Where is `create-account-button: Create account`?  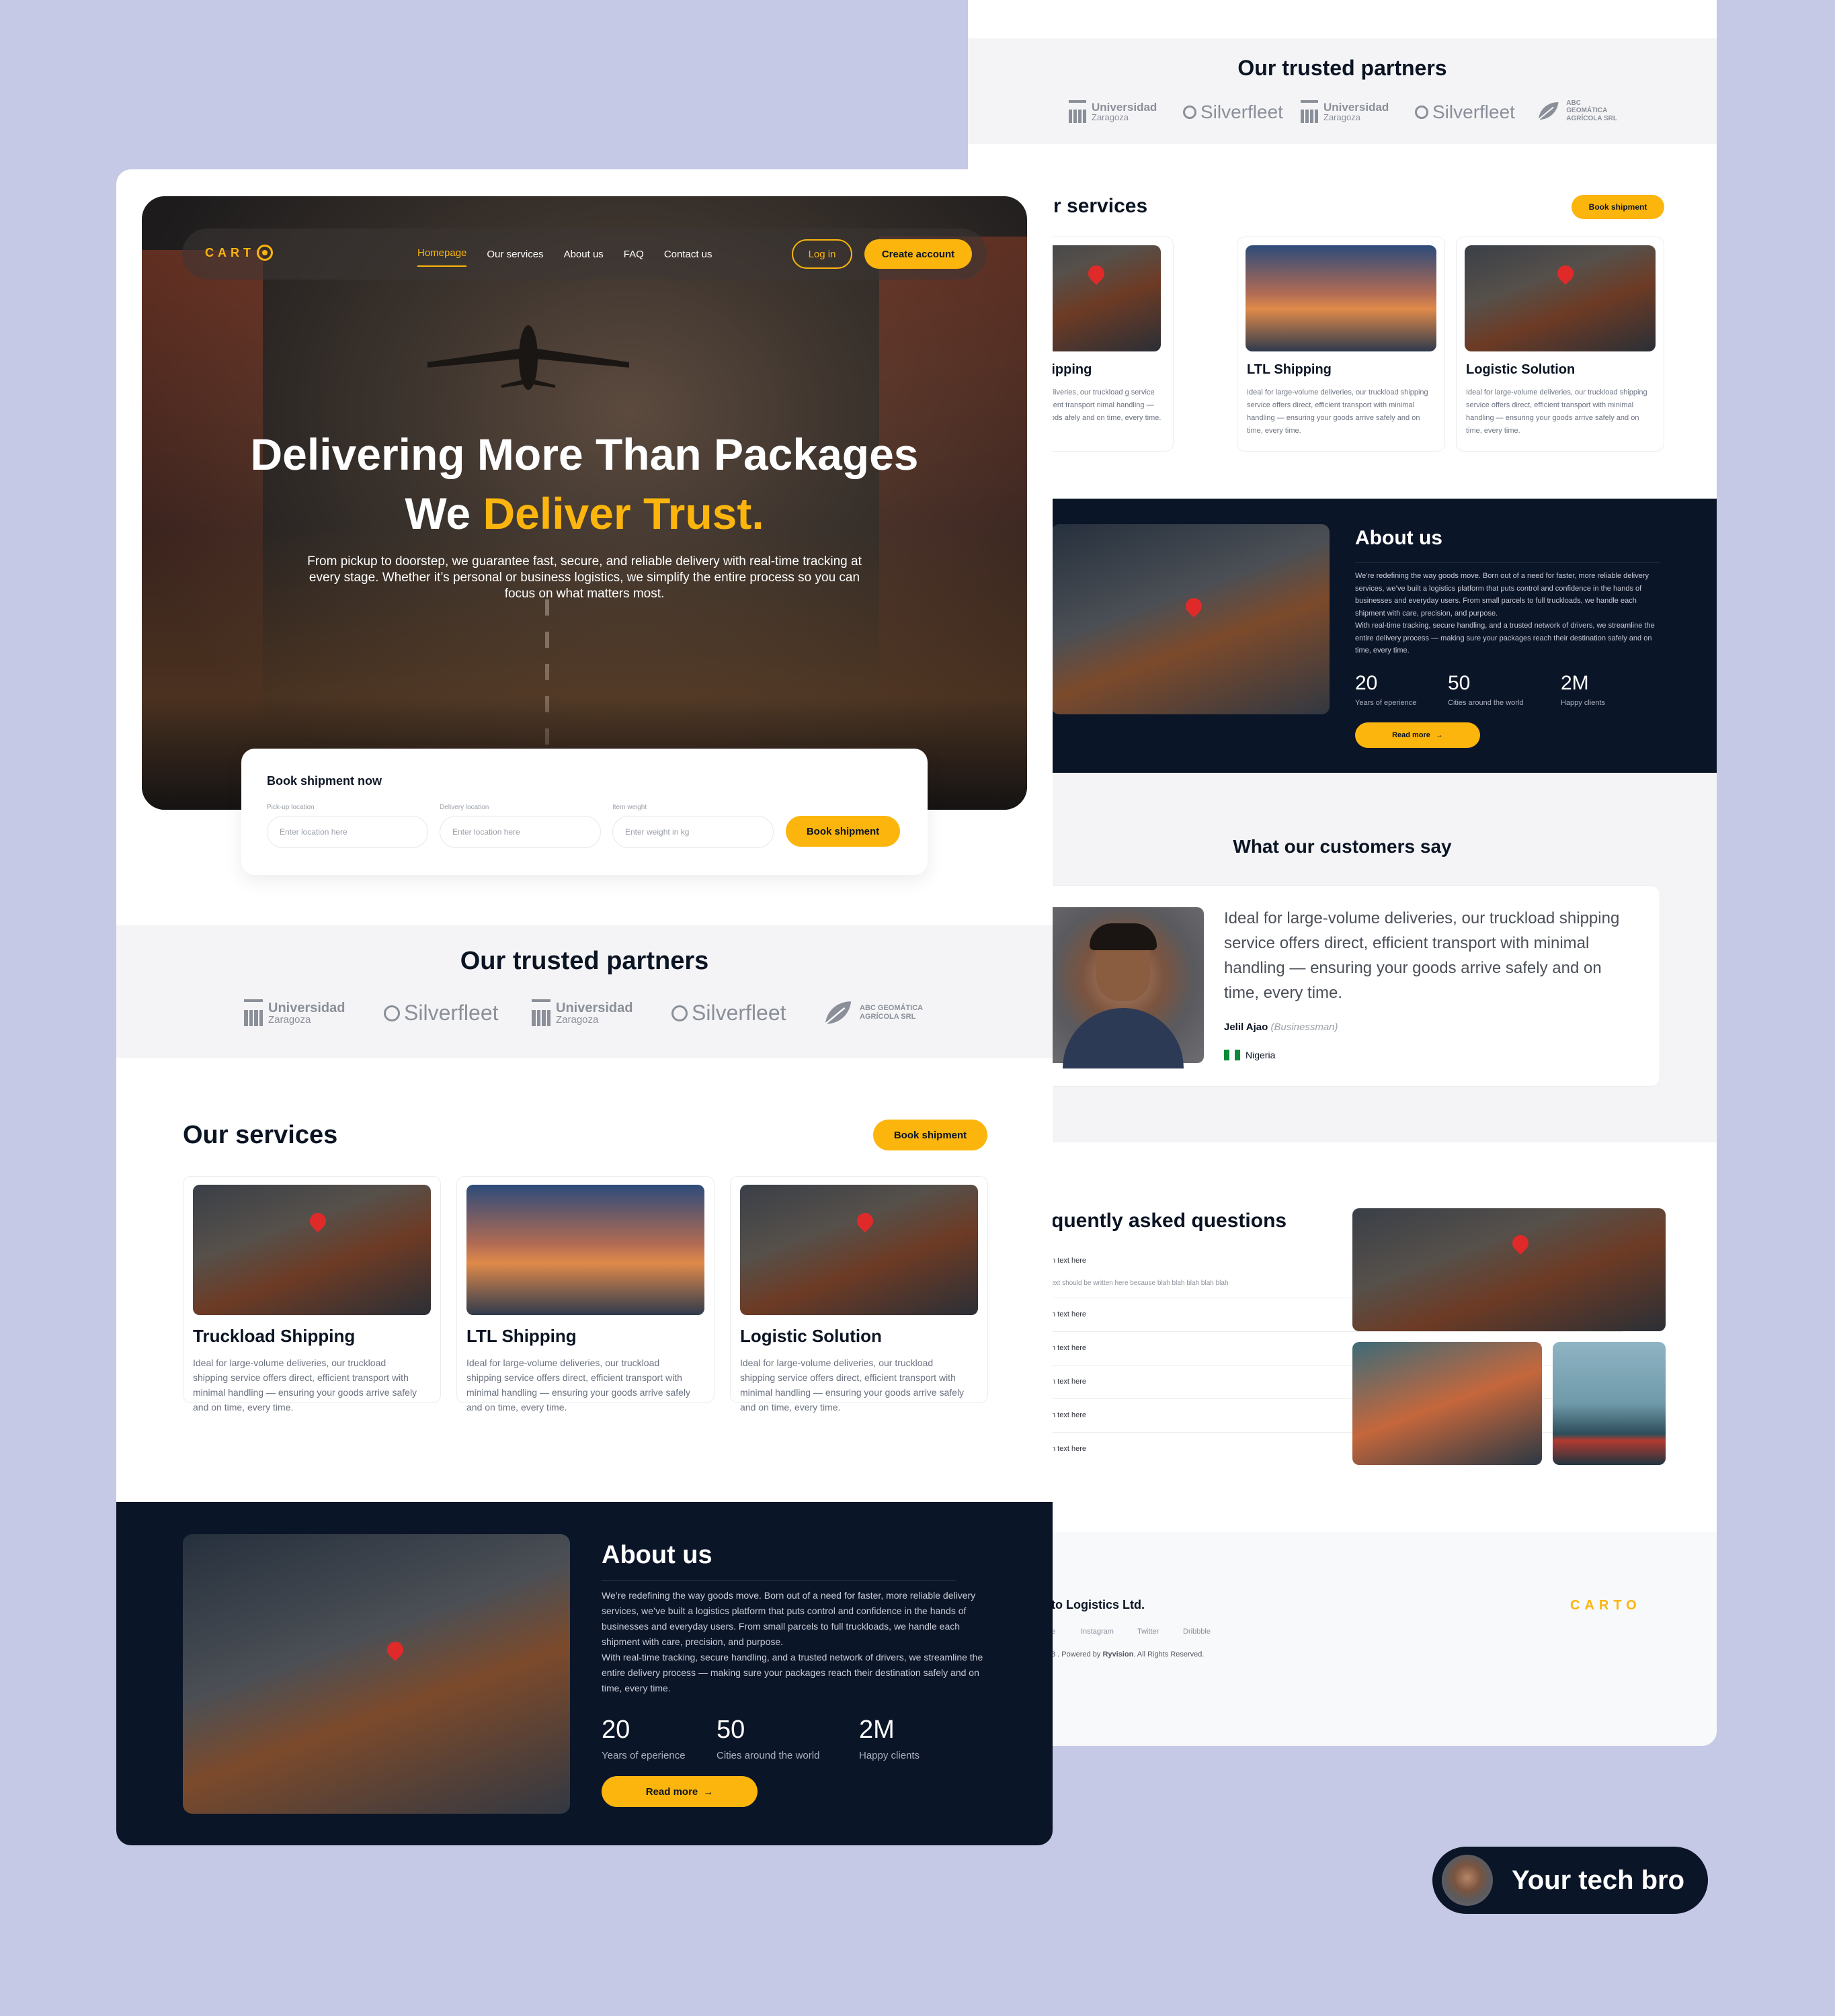
create-account-button: Create account is located at coordinates (918, 254).